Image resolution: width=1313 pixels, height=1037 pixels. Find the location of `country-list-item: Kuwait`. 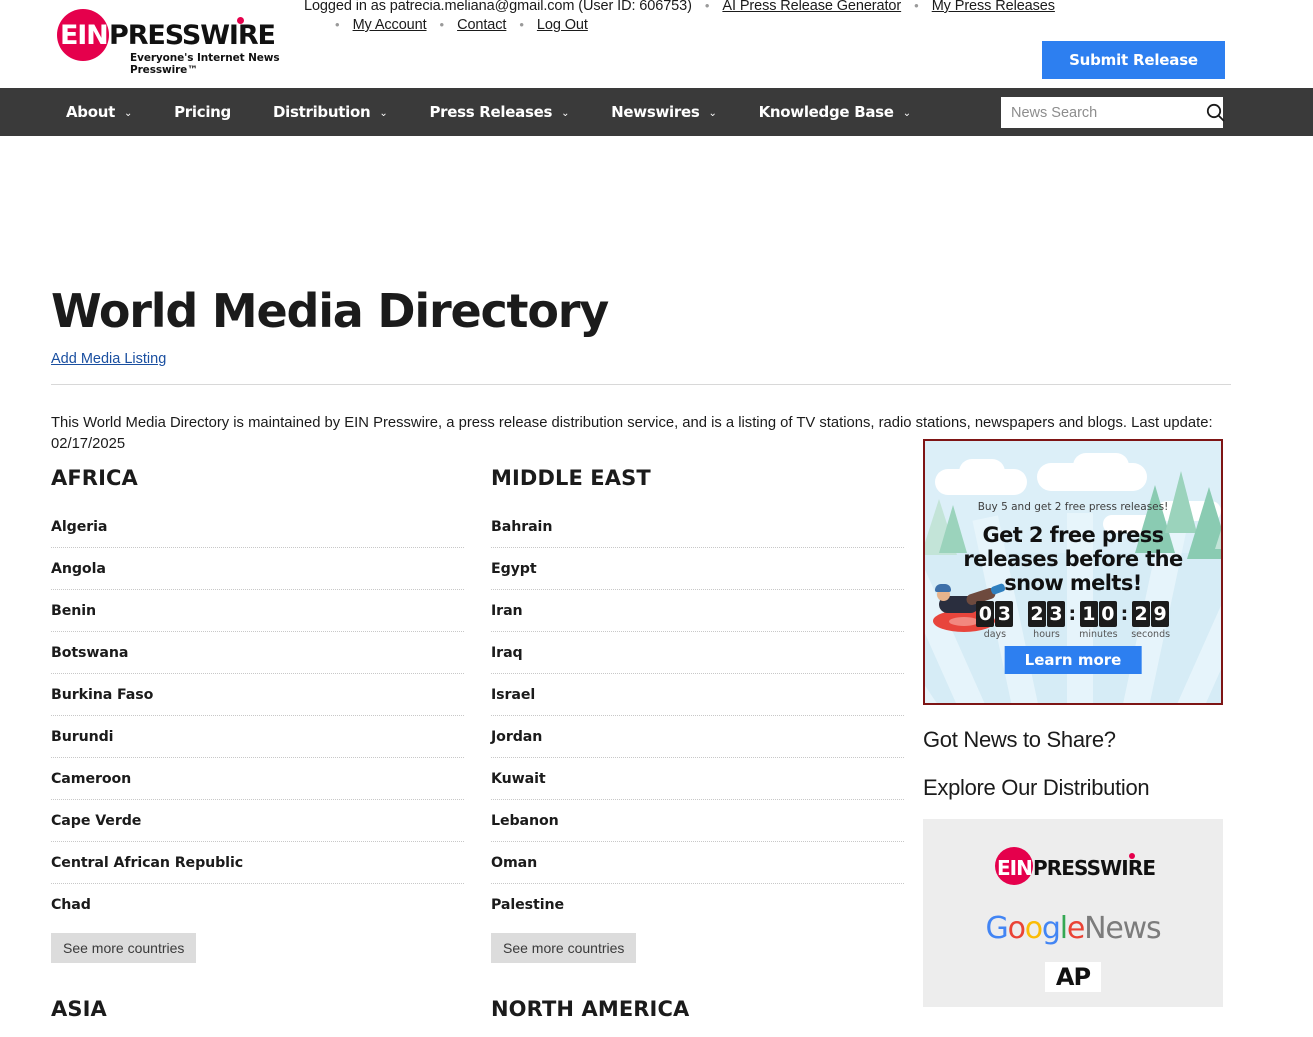

country-list-item: Kuwait is located at coordinates (697, 779).